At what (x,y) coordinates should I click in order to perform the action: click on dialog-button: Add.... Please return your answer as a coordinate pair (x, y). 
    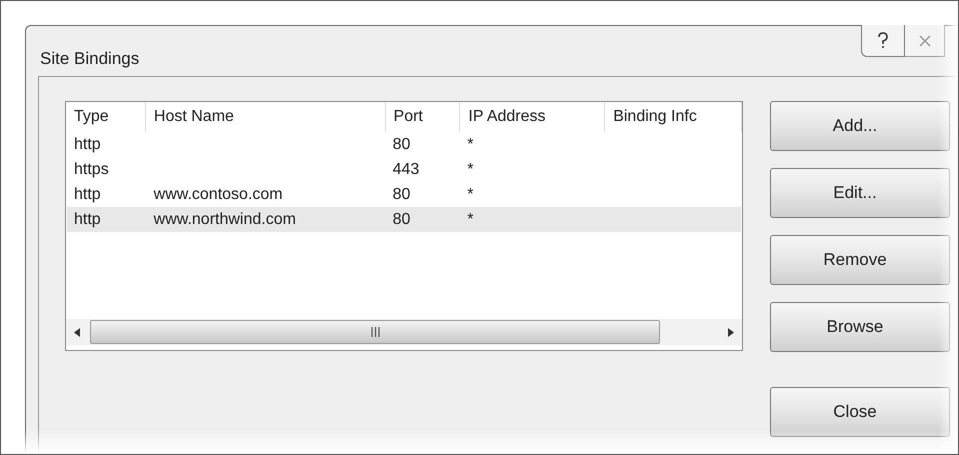
    Looking at the image, I should click on (860, 126).